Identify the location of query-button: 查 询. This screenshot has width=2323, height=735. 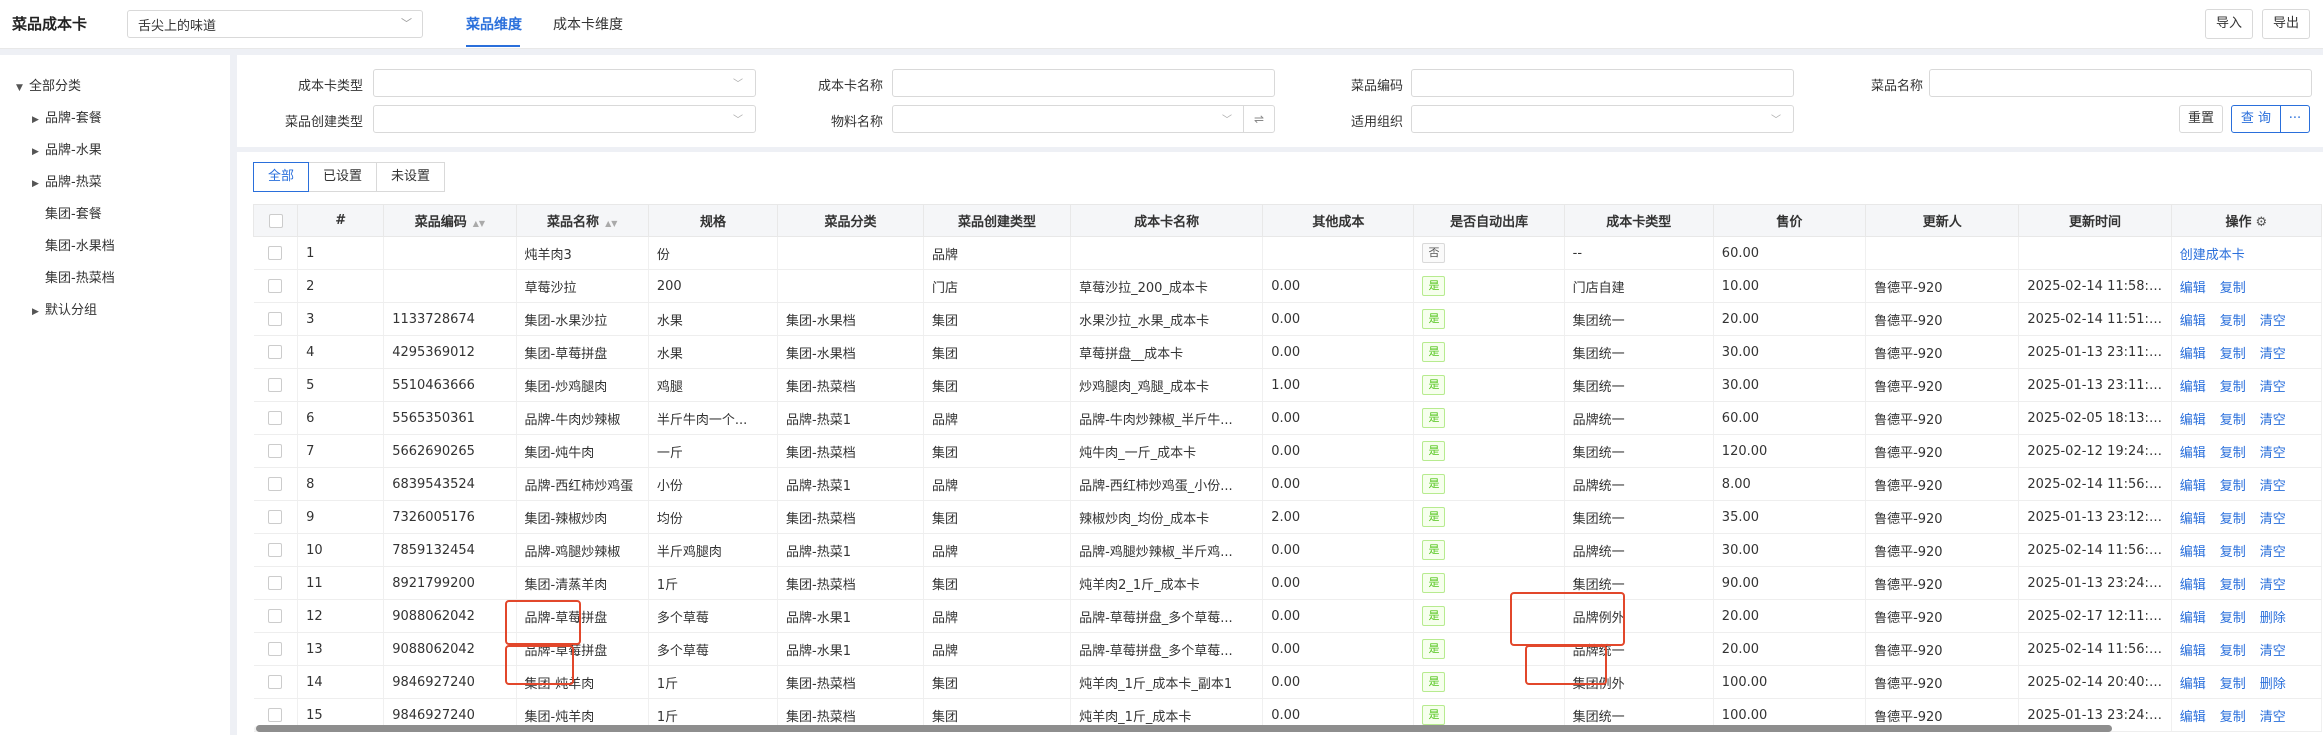
(2256, 119).